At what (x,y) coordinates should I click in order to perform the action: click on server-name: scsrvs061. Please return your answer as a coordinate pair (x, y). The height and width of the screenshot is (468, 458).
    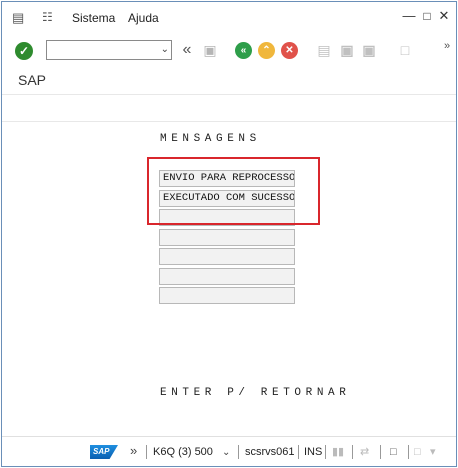
    Looking at the image, I should click on (270, 452).